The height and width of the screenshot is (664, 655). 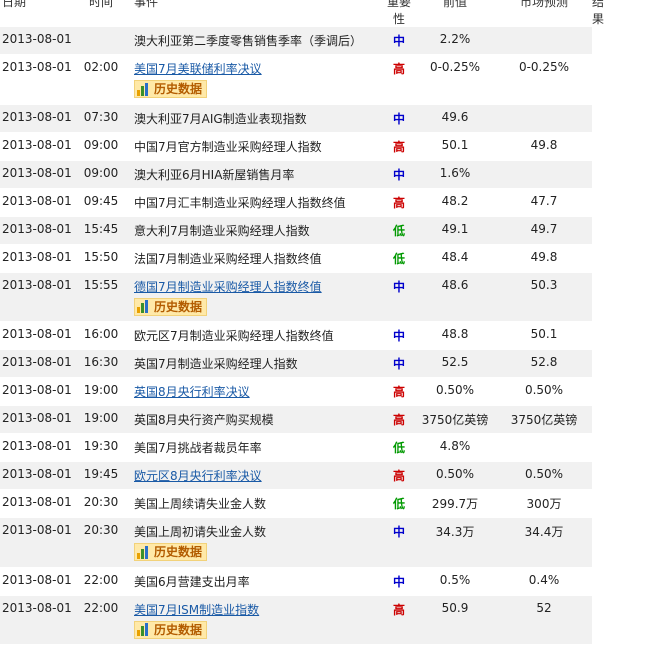 What do you see at coordinates (455, 297) in the screenshot?
I see `row-previous: 48.6` at bounding box center [455, 297].